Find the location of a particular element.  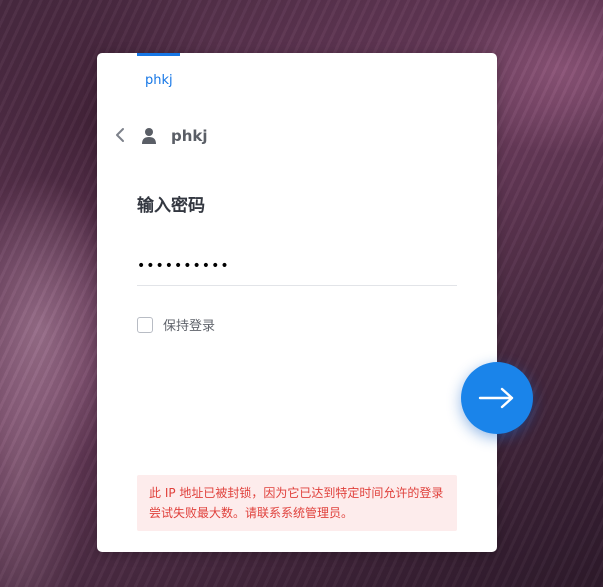

page-title: 输入密码 is located at coordinates (171, 206).